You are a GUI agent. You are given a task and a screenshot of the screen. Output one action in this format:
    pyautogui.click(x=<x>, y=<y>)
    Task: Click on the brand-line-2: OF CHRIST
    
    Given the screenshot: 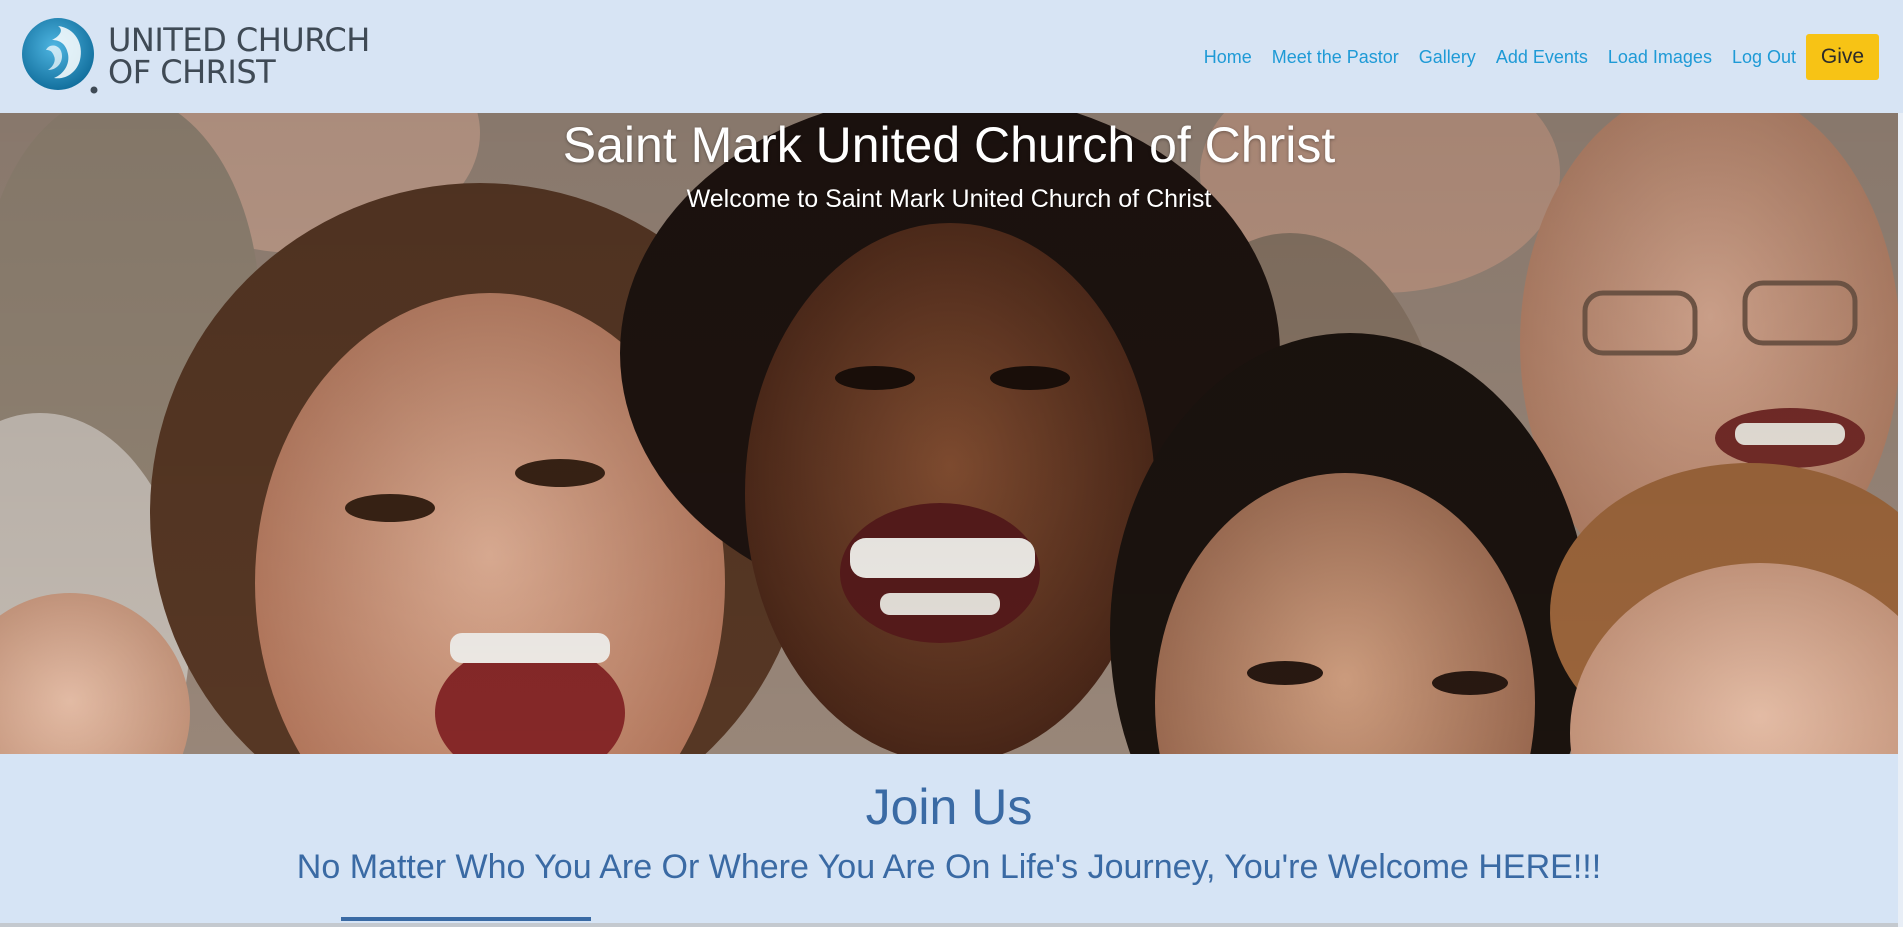 What is the action you would take?
    pyautogui.click(x=192, y=72)
    